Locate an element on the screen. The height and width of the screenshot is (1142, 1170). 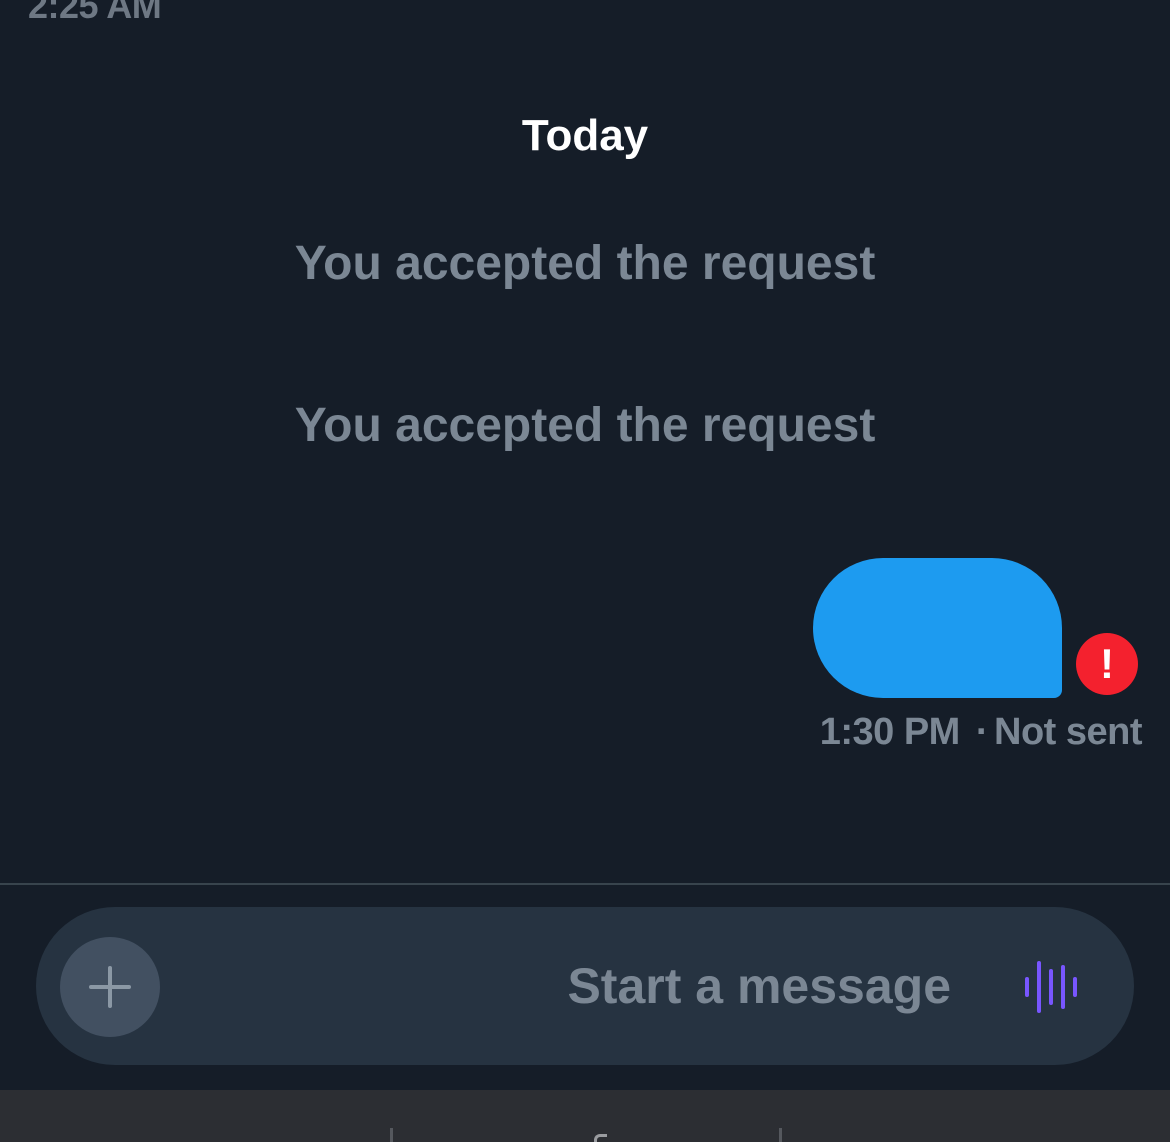
message-status: Not sent is located at coordinates (1068, 732).